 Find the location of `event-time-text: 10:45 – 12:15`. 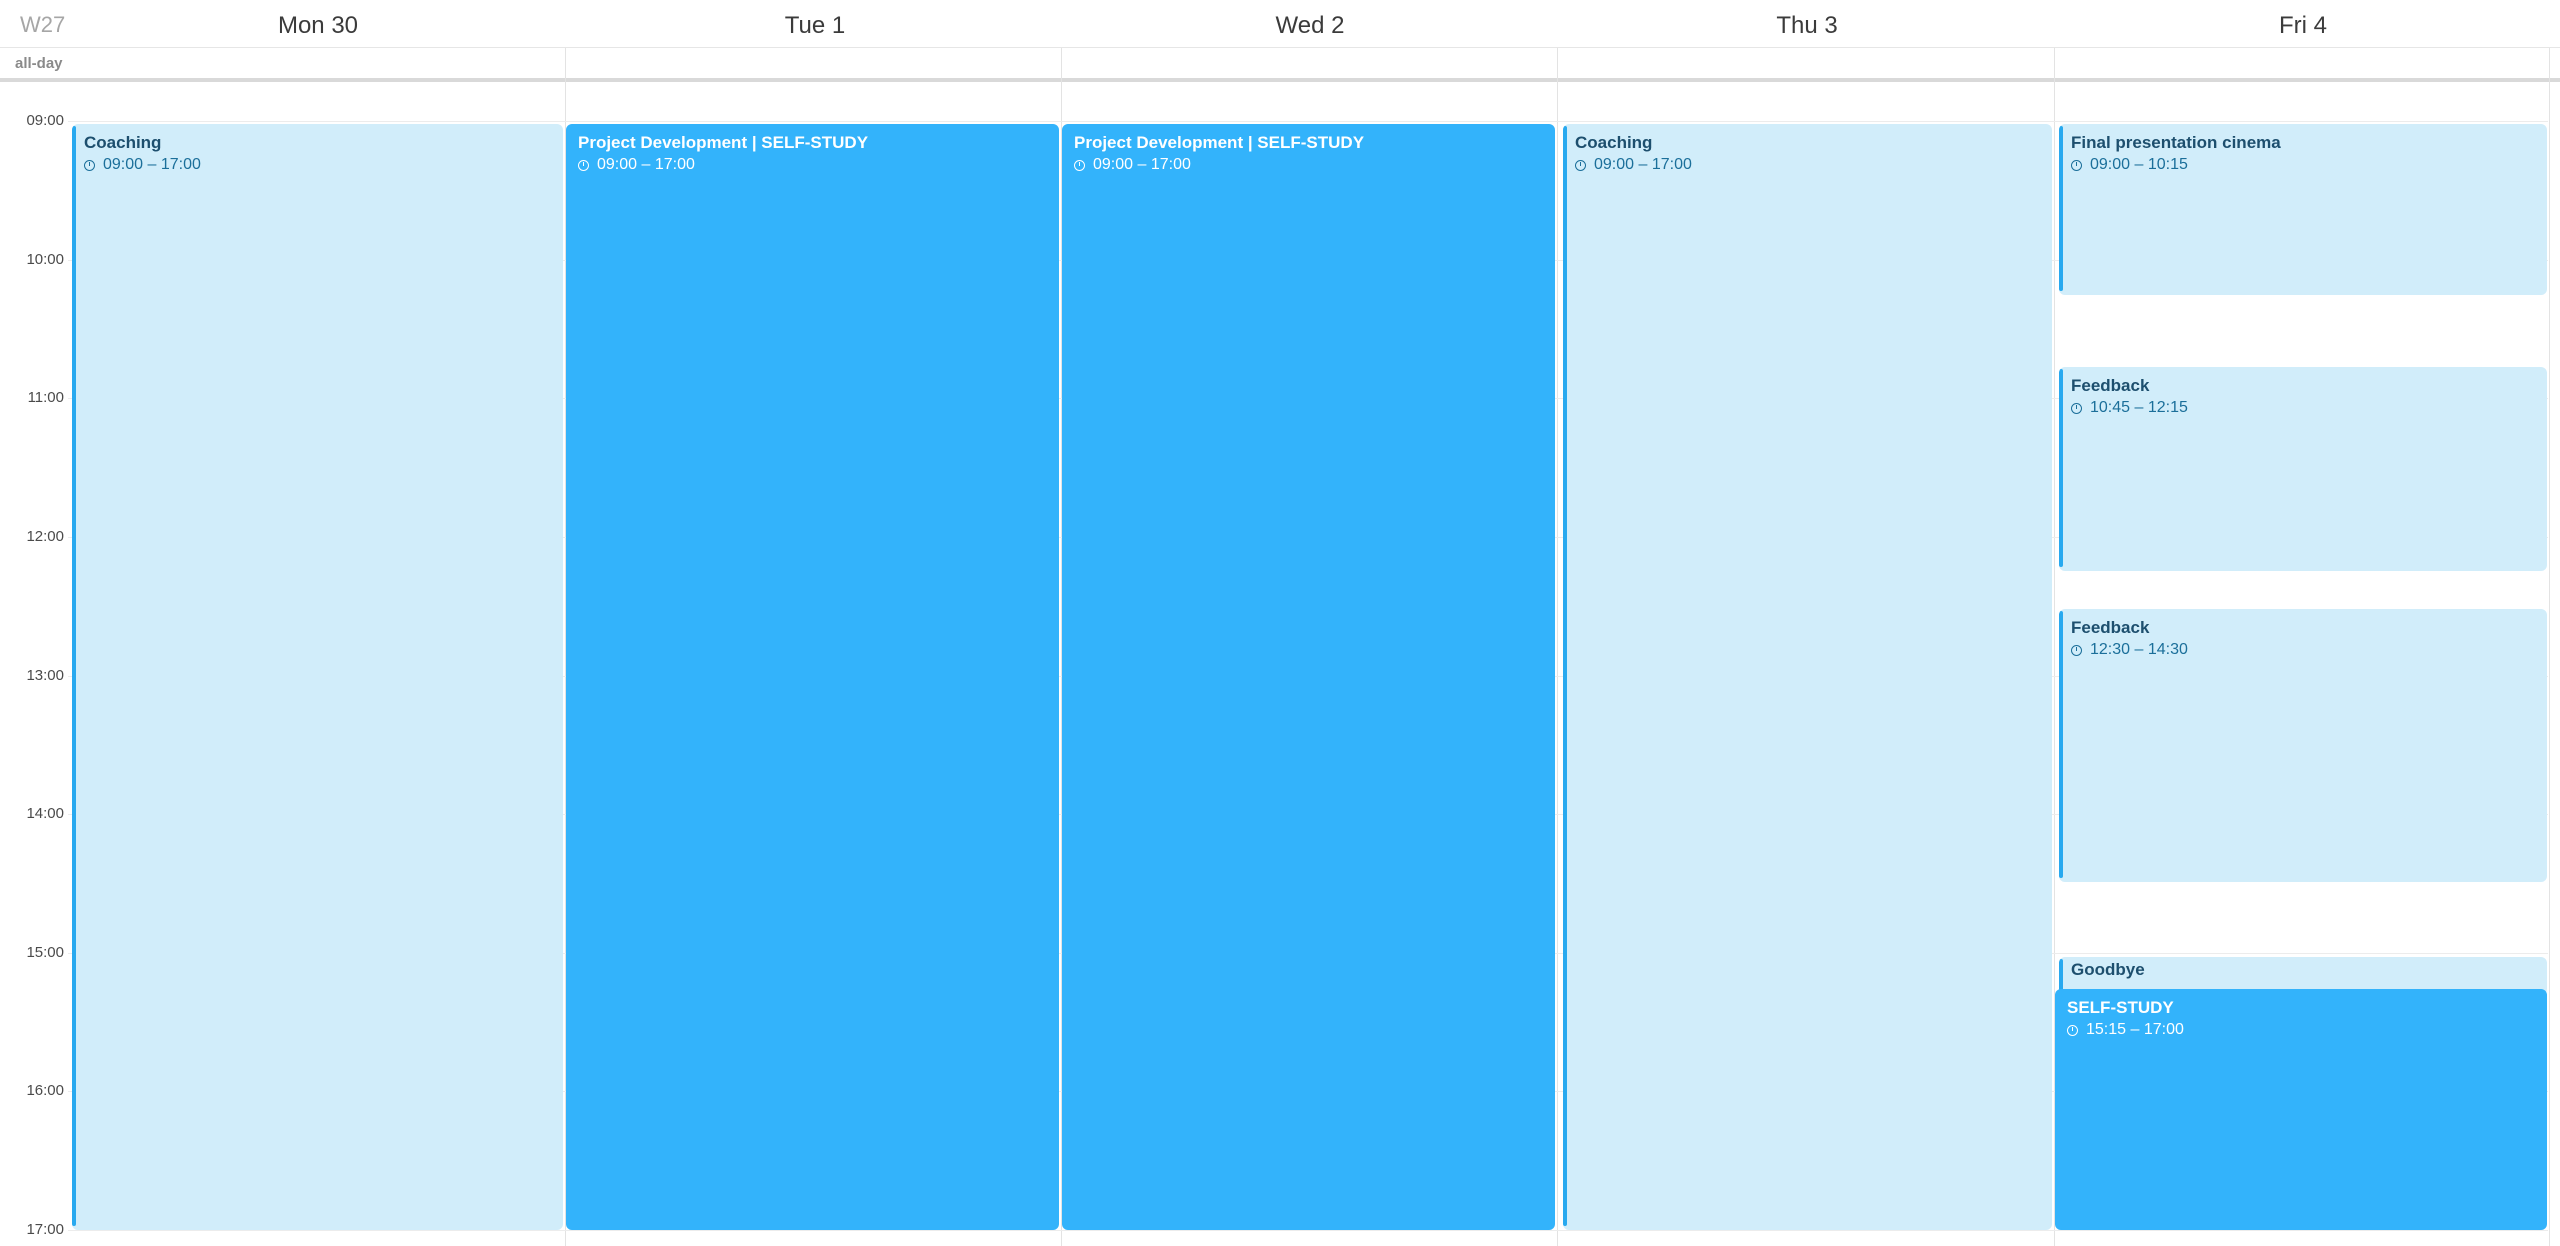

event-time-text: 10:45 – 12:15 is located at coordinates (2139, 407).